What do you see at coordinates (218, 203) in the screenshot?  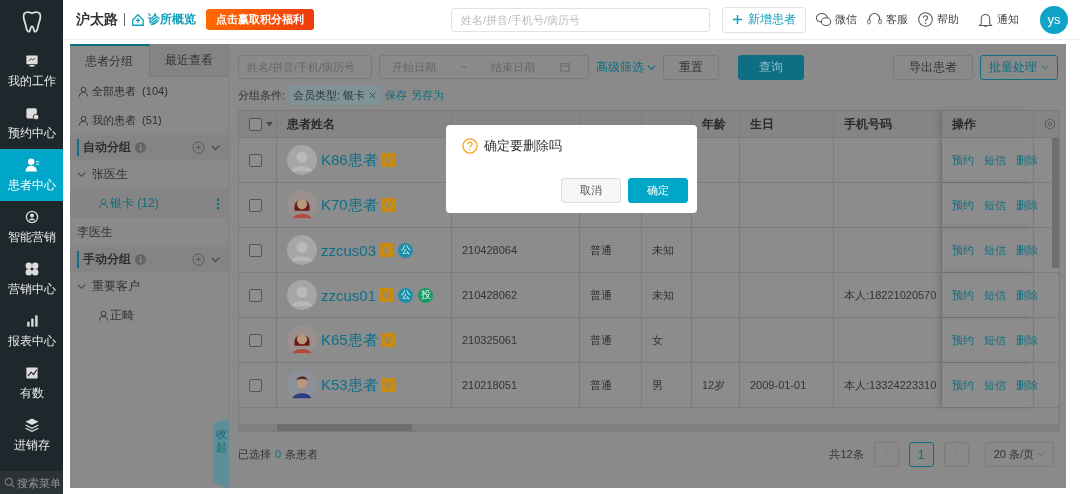 I see `more-icon` at bounding box center [218, 203].